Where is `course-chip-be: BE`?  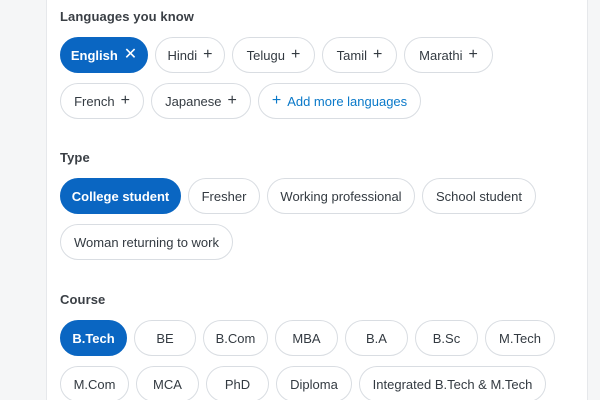 course-chip-be: BE is located at coordinates (165, 338).